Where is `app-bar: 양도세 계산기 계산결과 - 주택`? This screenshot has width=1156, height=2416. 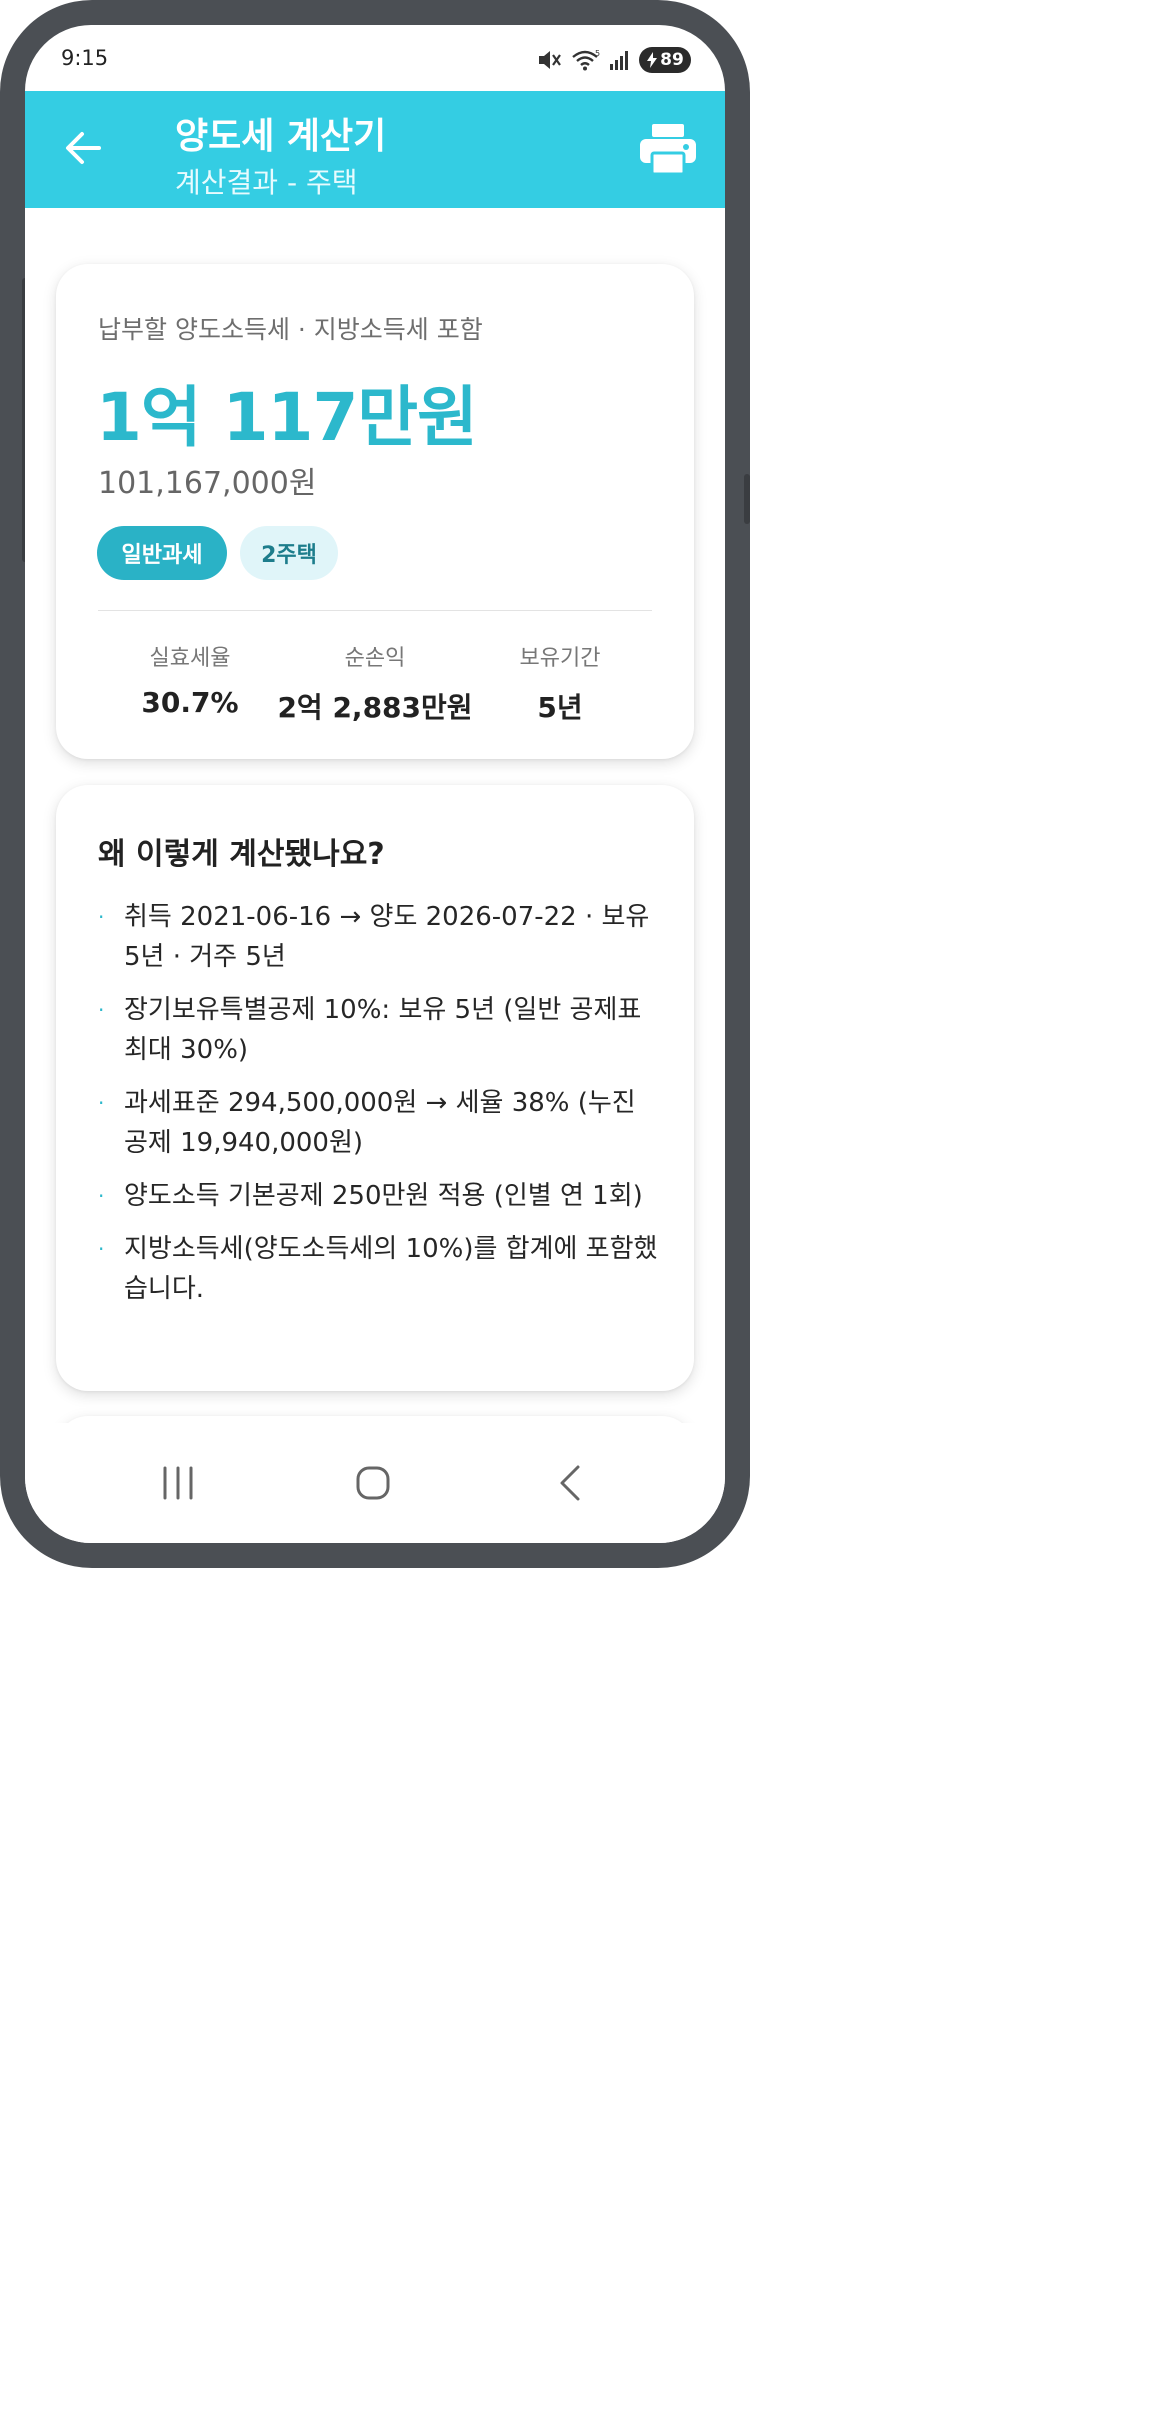 app-bar: 양도세 계산기 계산결과 - 주택 is located at coordinates (375, 149).